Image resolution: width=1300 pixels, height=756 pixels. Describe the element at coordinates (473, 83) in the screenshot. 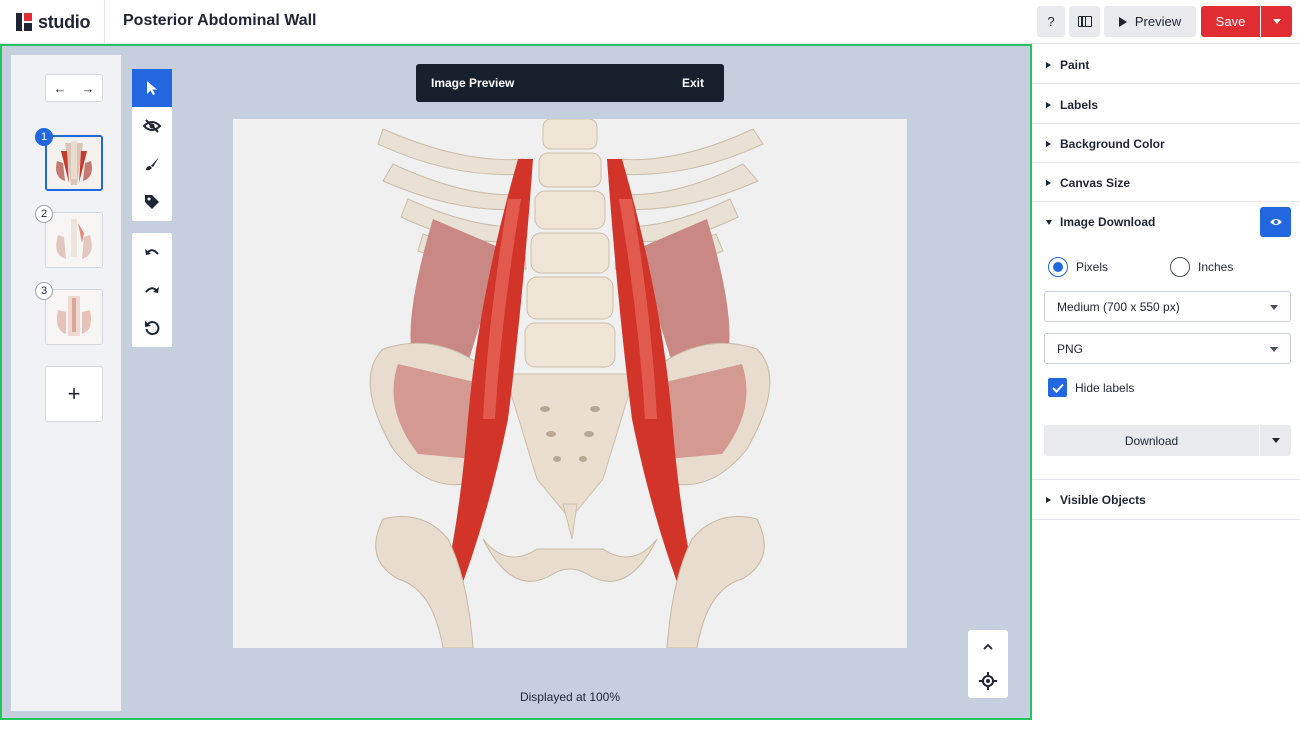

I see `preview-banner-label: Image Preview` at that location.